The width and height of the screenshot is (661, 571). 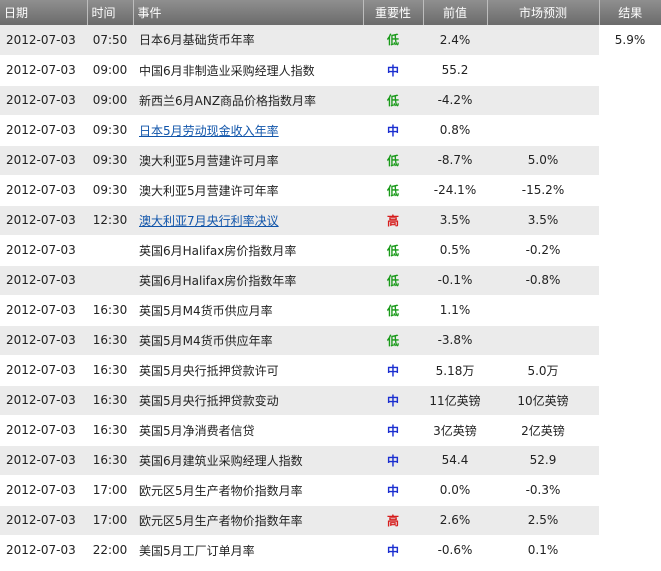 I want to click on cell-forecast: 2亿英镑, so click(x=543, y=430).